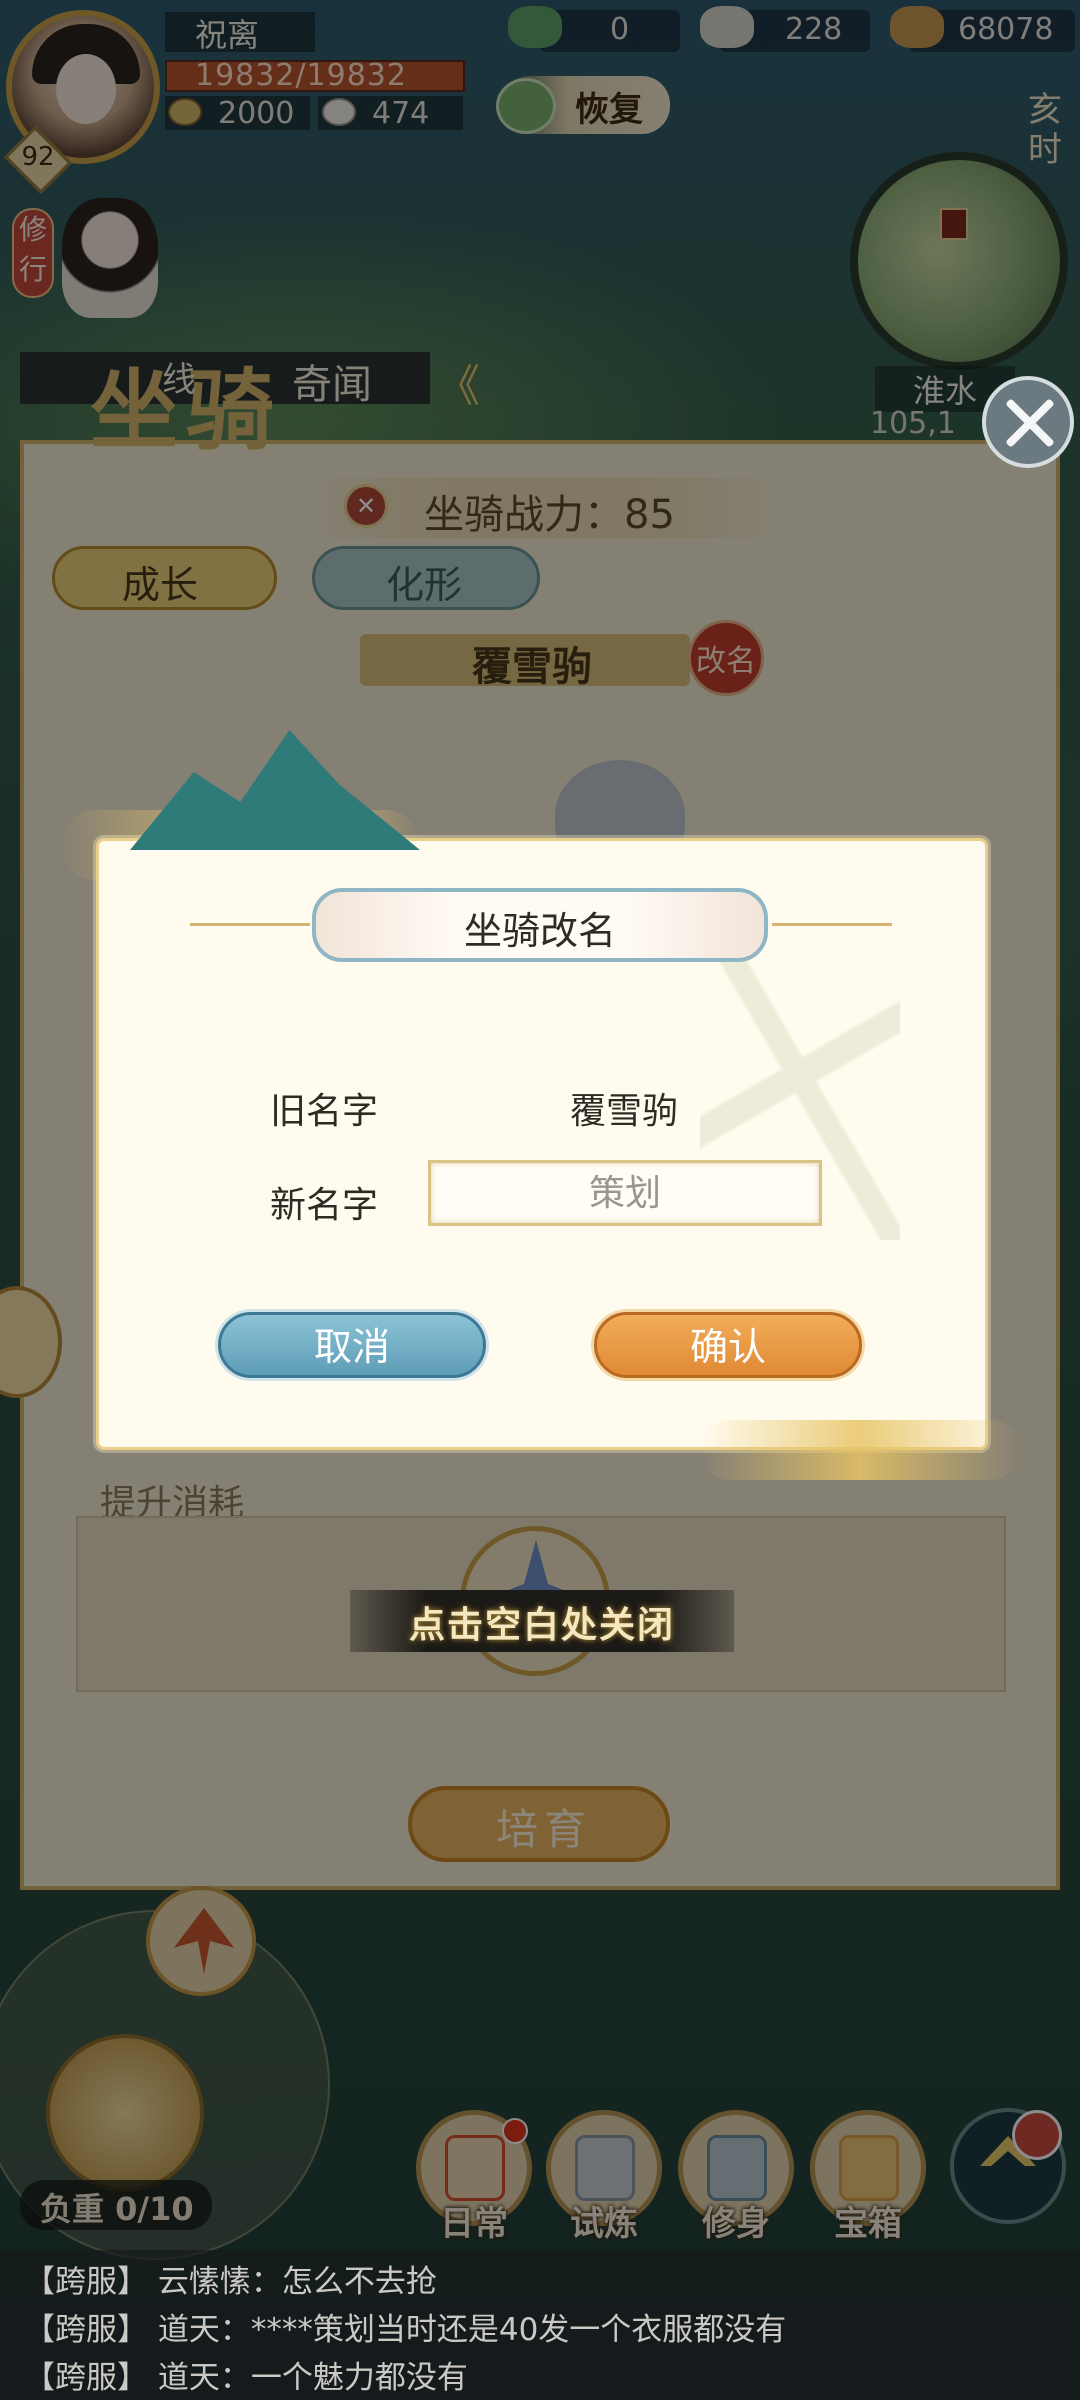  What do you see at coordinates (324, 1111) in the screenshot?
I see `old-name-label: 旧名字` at bounding box center [324, 1111].